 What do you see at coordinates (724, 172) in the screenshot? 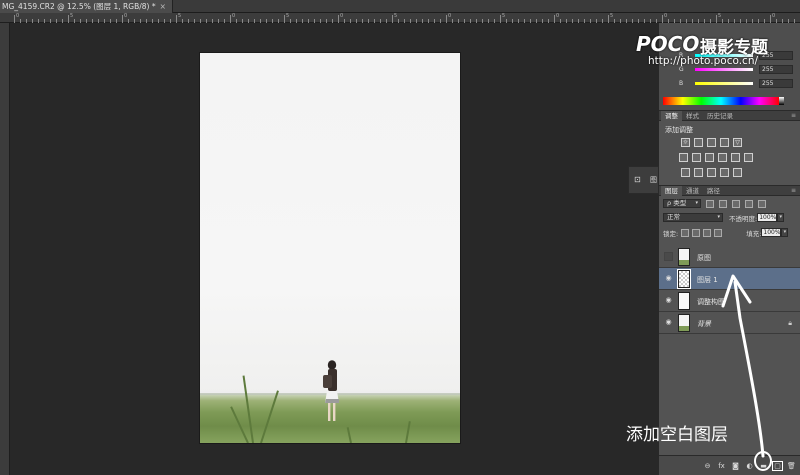
I see `gradient-map-icon` at bounding box center [724, 172].